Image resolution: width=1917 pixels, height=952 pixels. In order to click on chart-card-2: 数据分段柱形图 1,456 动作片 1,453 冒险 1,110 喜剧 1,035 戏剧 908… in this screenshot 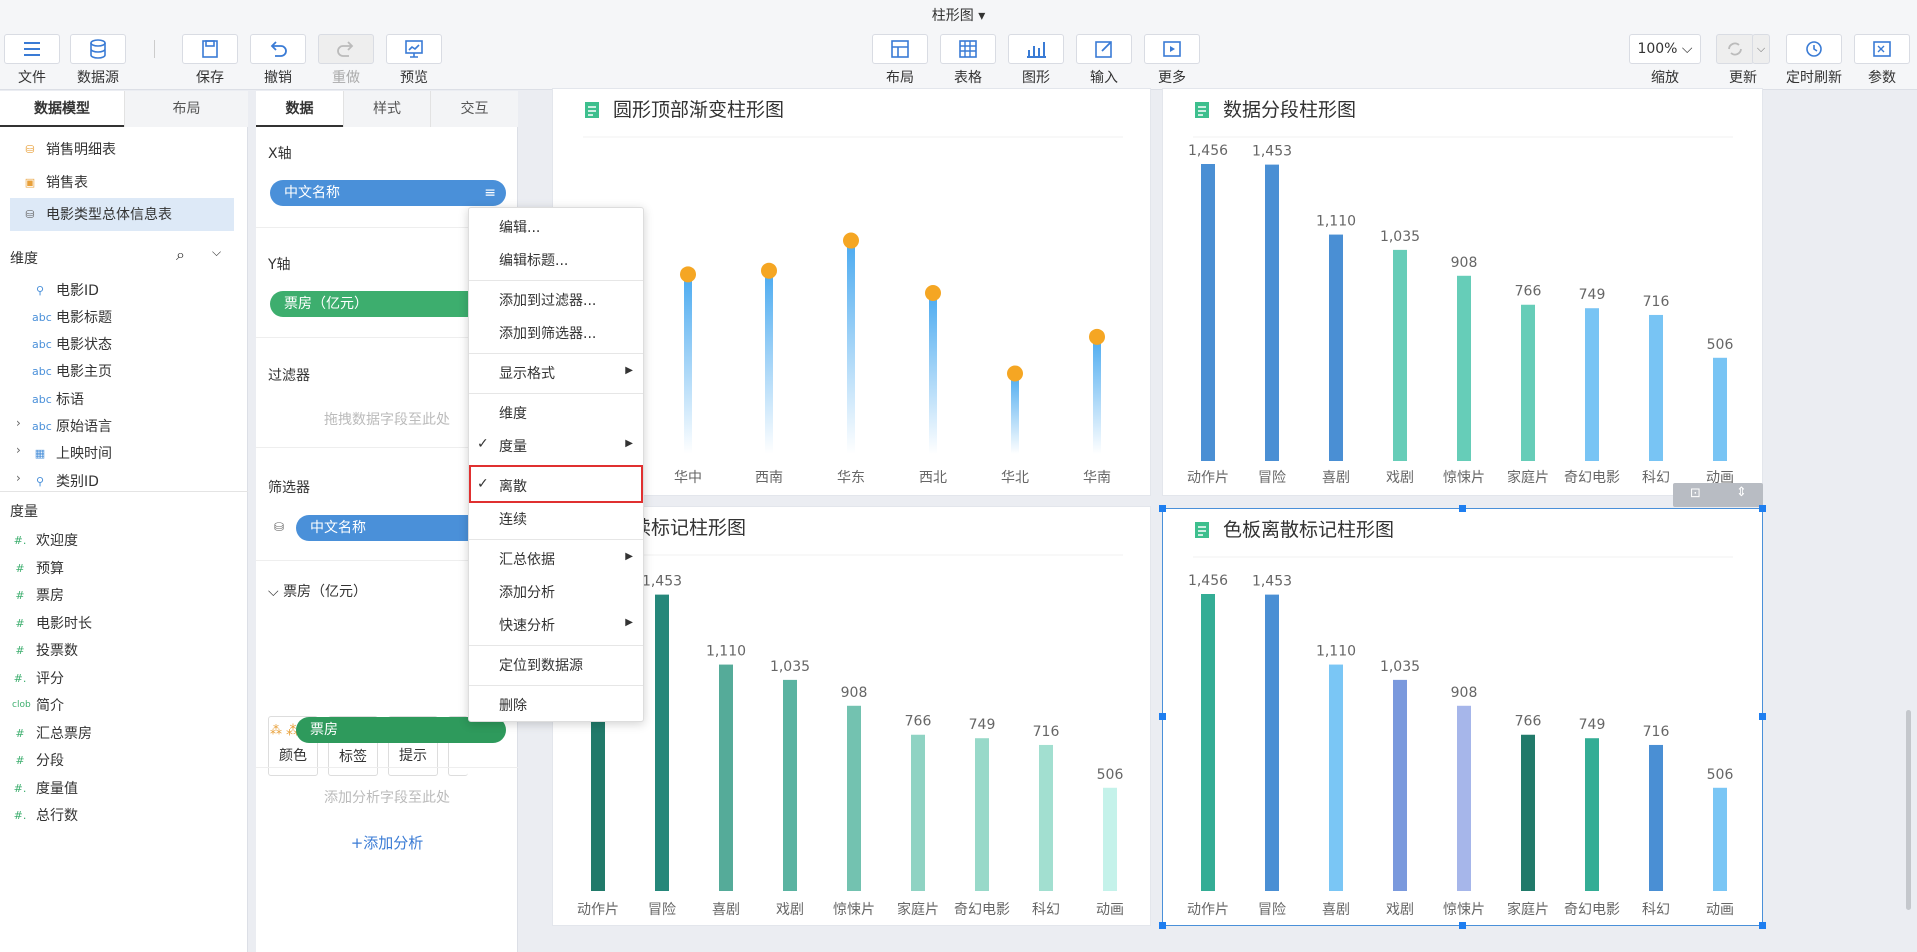, I will do `click(1462, 292)`.